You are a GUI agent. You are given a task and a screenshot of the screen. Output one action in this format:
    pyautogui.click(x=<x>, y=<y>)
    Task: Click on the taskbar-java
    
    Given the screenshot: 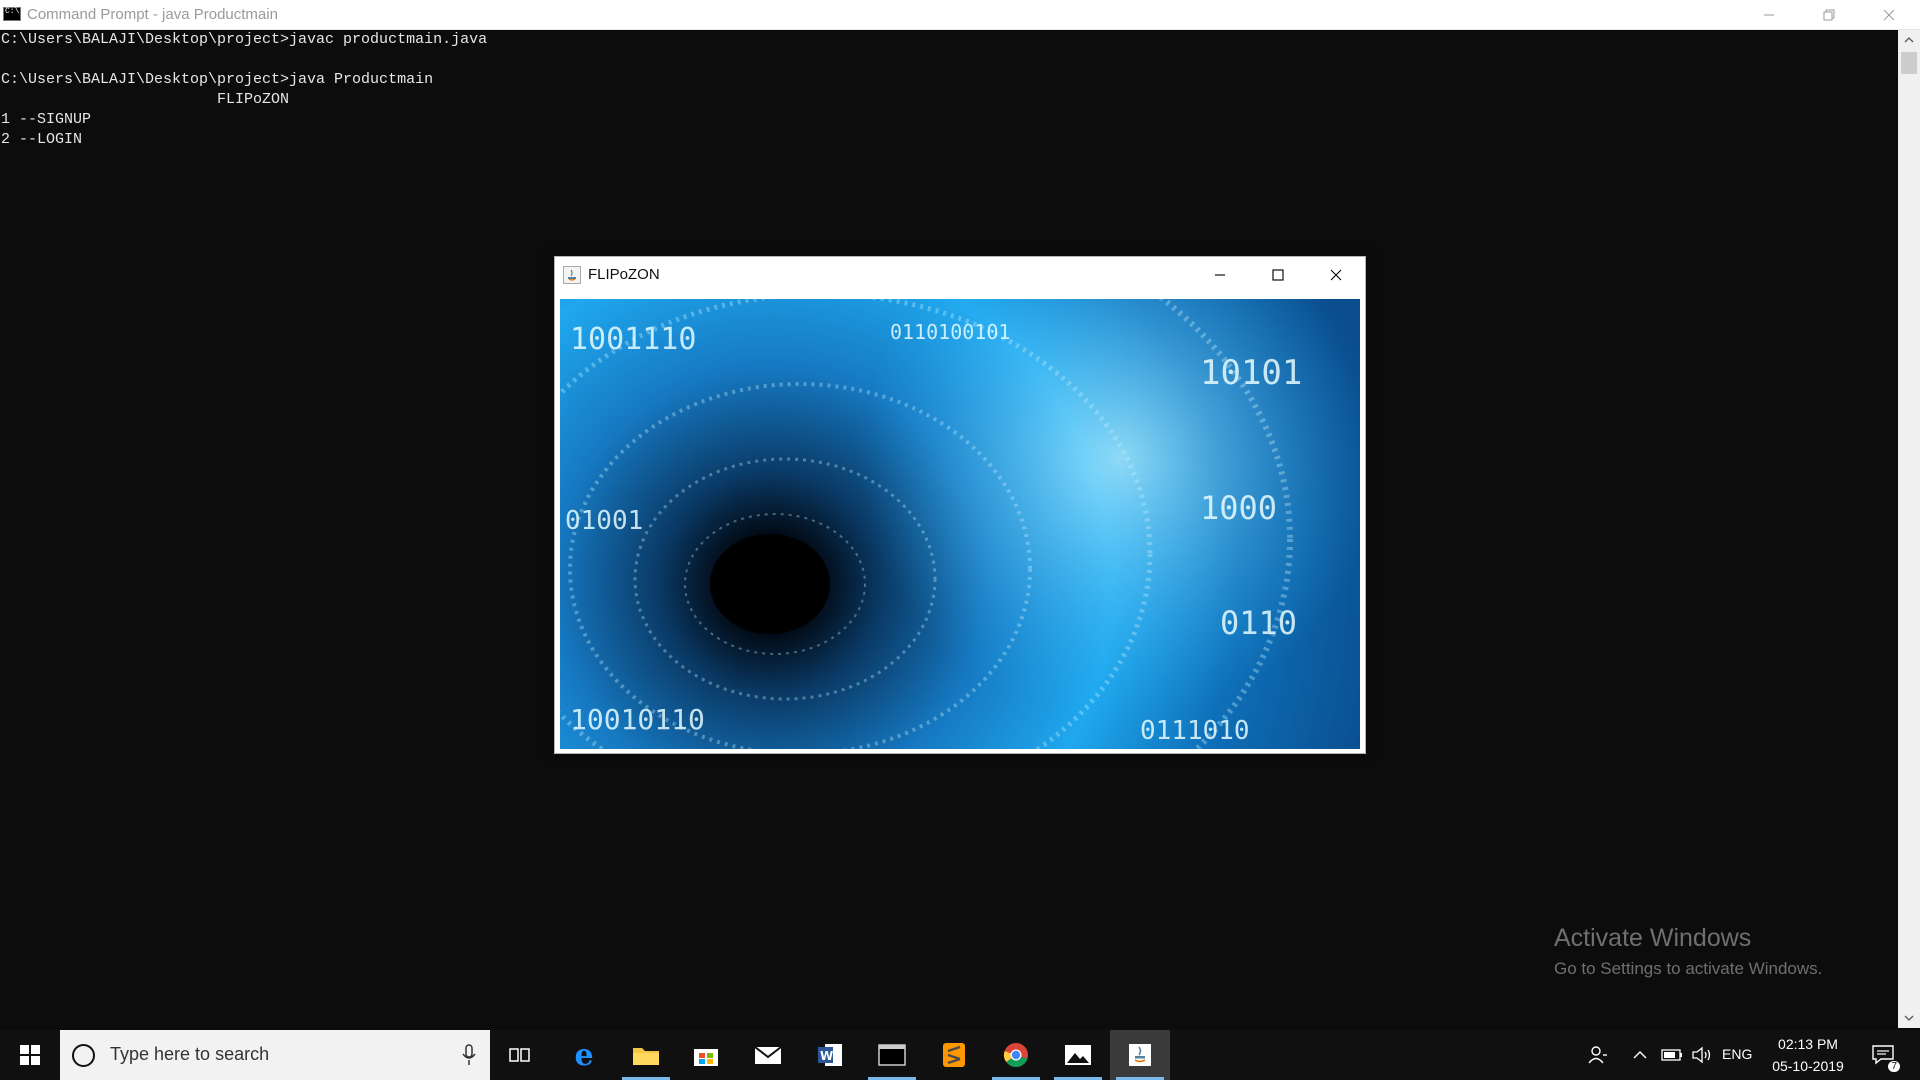 What is the action you would take?
    pyautogui.click(x=1140, y=1055)
    